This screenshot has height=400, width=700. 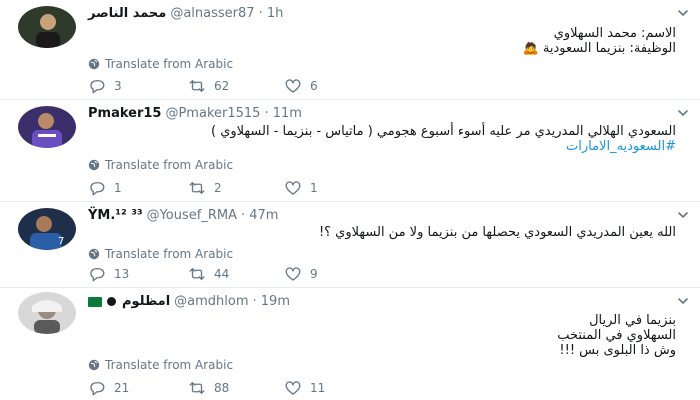 I want to click on like-count: 9, so click(x=314, y=274).